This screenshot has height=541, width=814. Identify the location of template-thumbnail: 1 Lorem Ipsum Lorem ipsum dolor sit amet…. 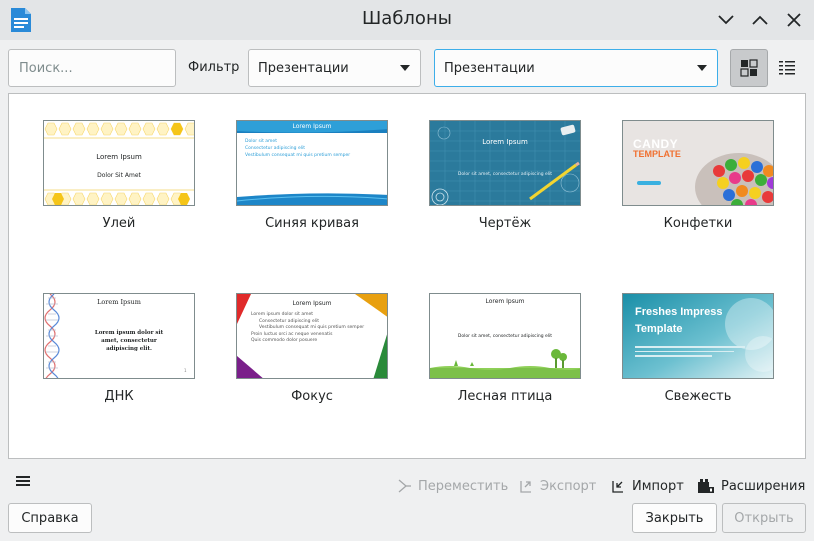
(119, 336).